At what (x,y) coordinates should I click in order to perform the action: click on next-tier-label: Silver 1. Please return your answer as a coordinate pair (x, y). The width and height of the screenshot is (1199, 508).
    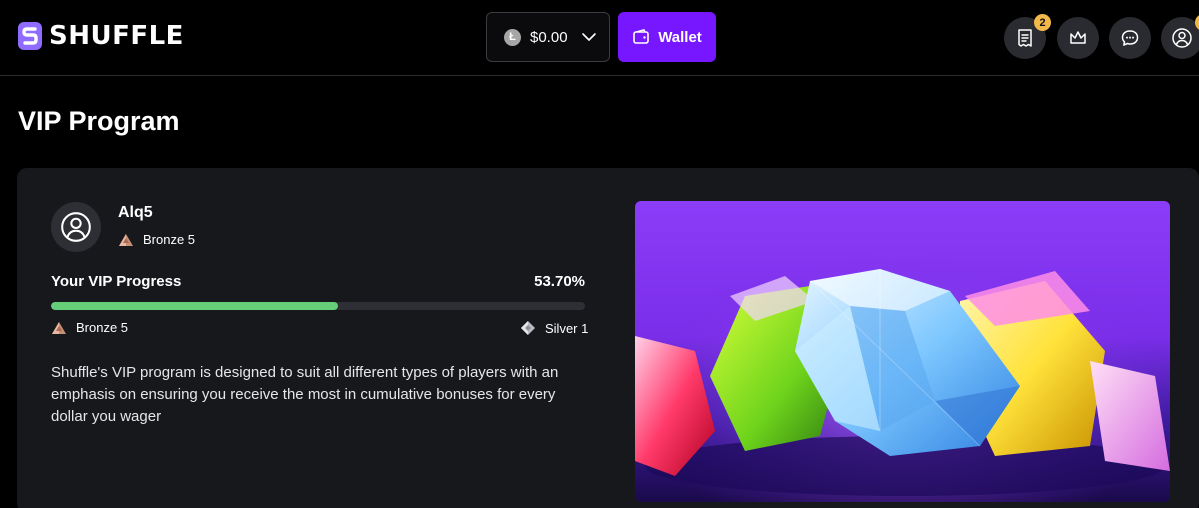
    Looking at the image, I should click on (567, 328).